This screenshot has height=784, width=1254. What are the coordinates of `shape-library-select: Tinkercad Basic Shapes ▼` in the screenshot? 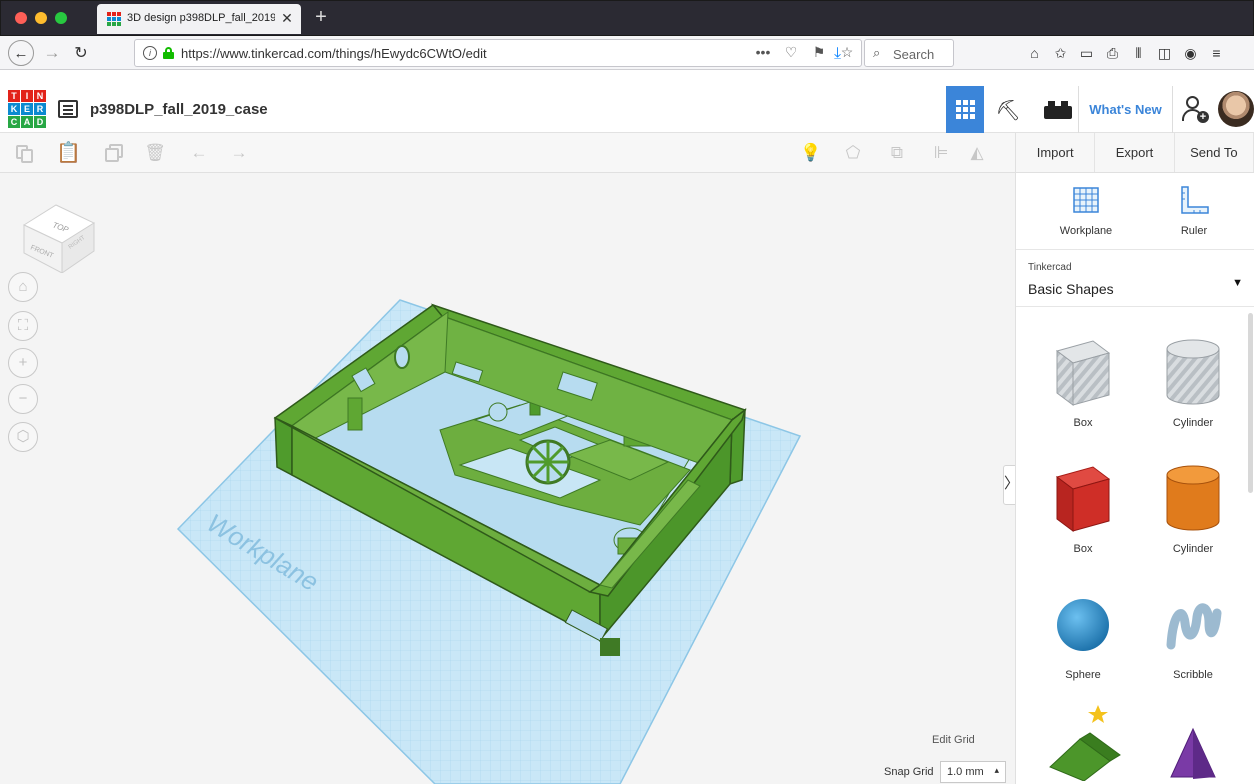 It's located at (1135, 278).